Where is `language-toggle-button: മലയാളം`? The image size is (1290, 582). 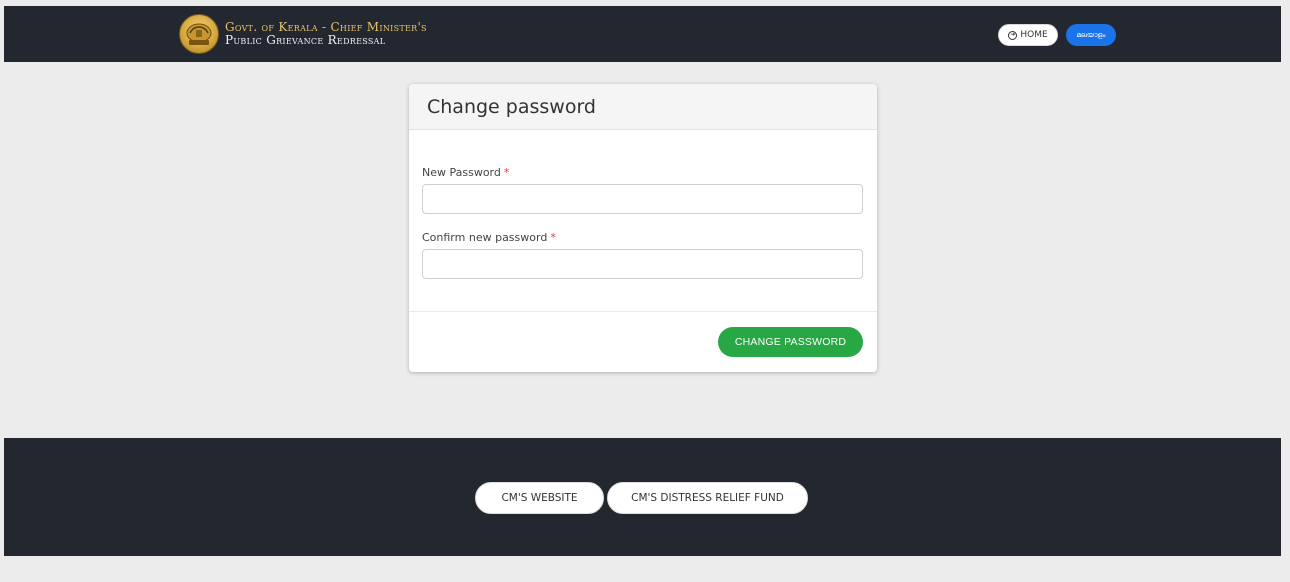 language-toggle-button: മലയാളം is located at coordinates (1091, 35).